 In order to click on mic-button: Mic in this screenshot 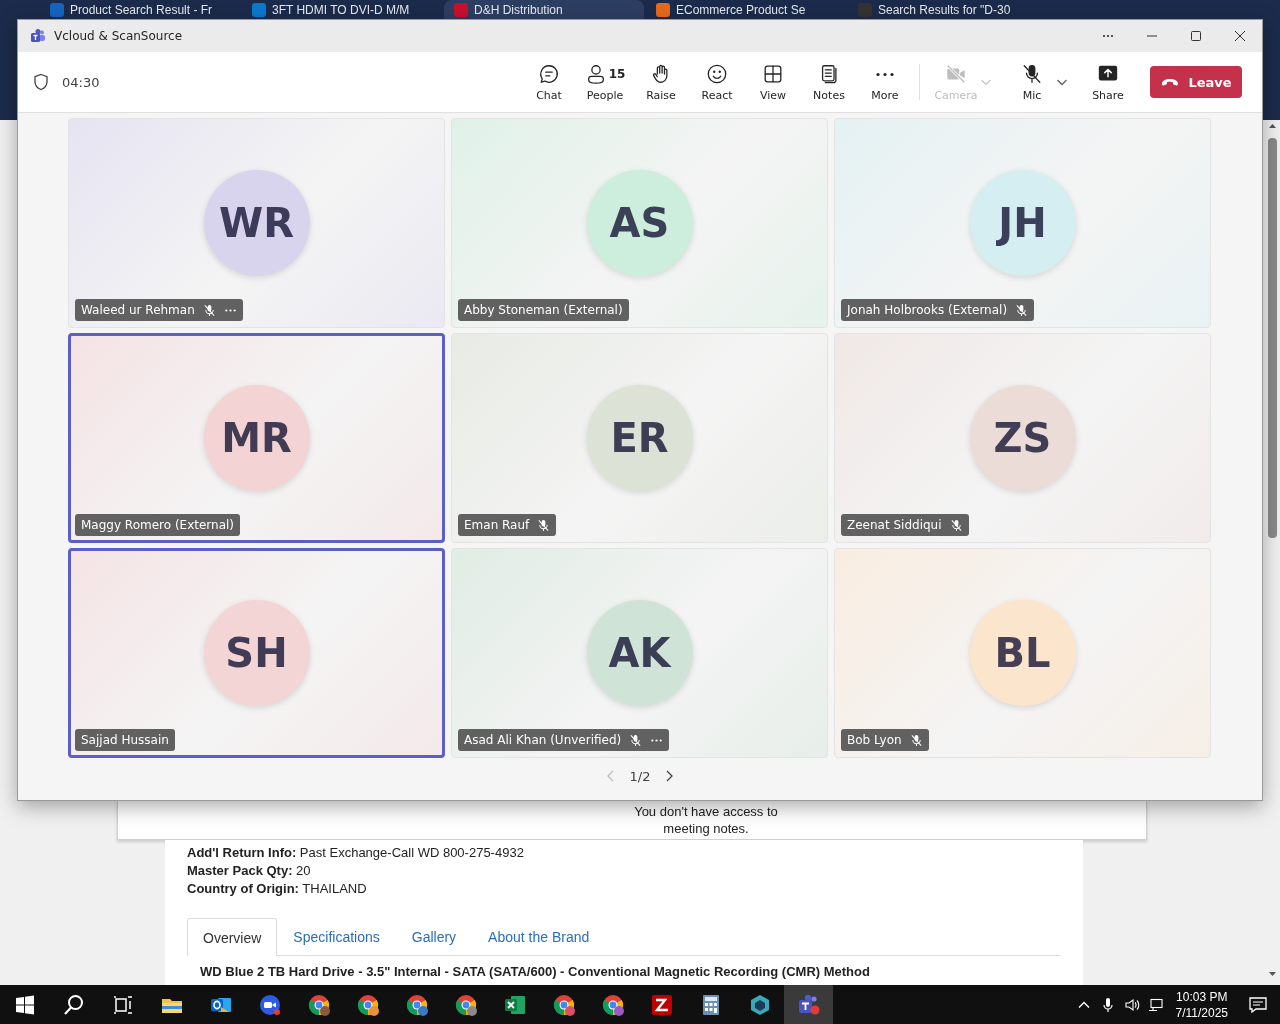, I will do `click(1032, 82)`.